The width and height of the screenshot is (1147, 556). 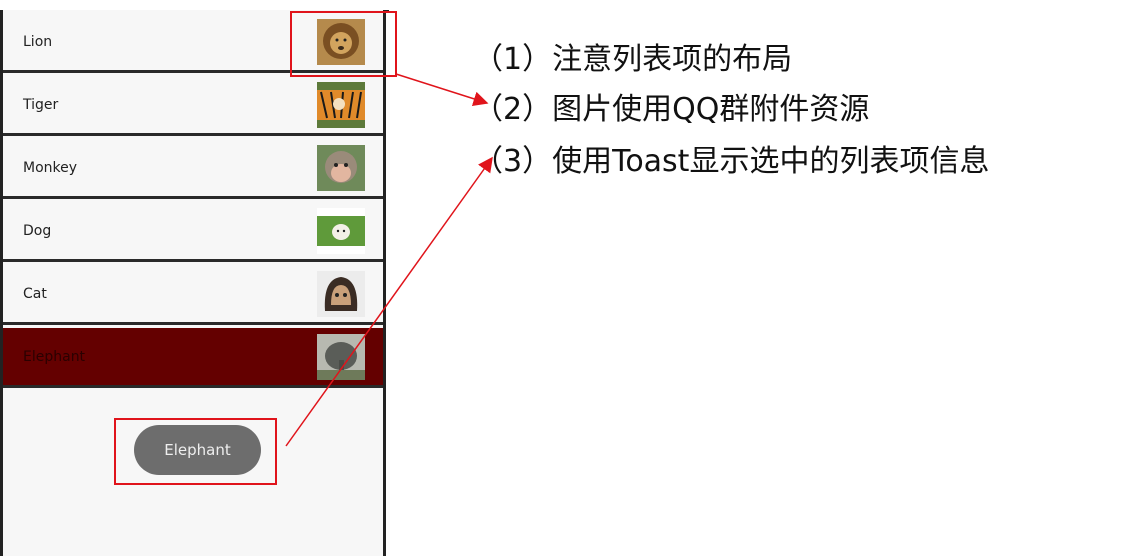 I want to click on list-item-label: Cat, so click(x=35, y=293).